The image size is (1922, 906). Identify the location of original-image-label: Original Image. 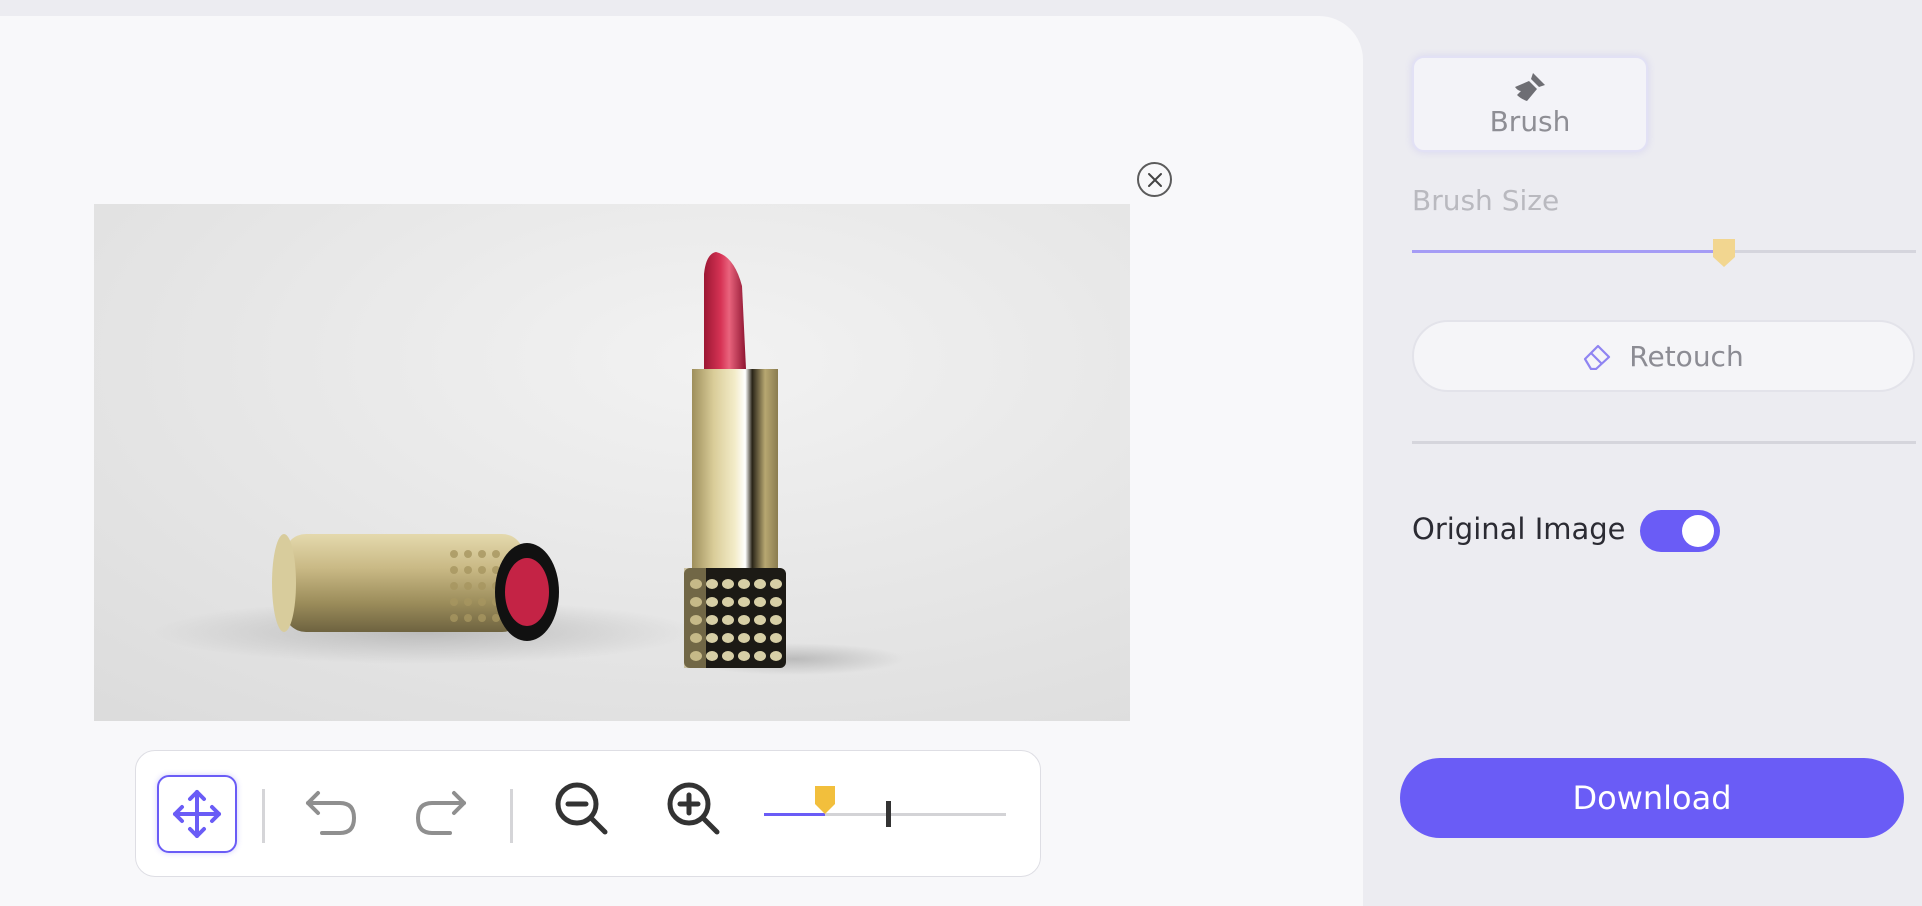
(1519, 529).